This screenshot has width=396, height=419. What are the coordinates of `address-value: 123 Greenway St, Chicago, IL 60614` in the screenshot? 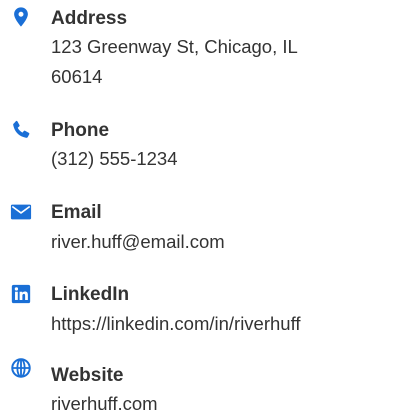 It's located at (218, 62).